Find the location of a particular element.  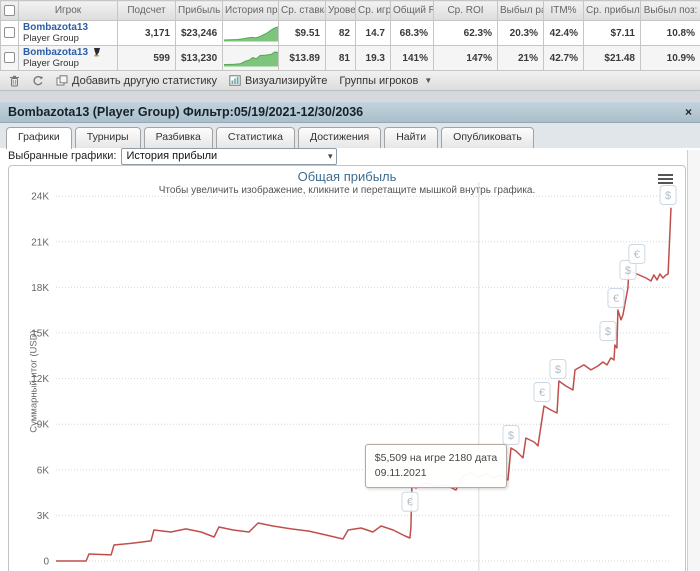

cell-avg-roi: 147% is located at coordinates (465, 58).